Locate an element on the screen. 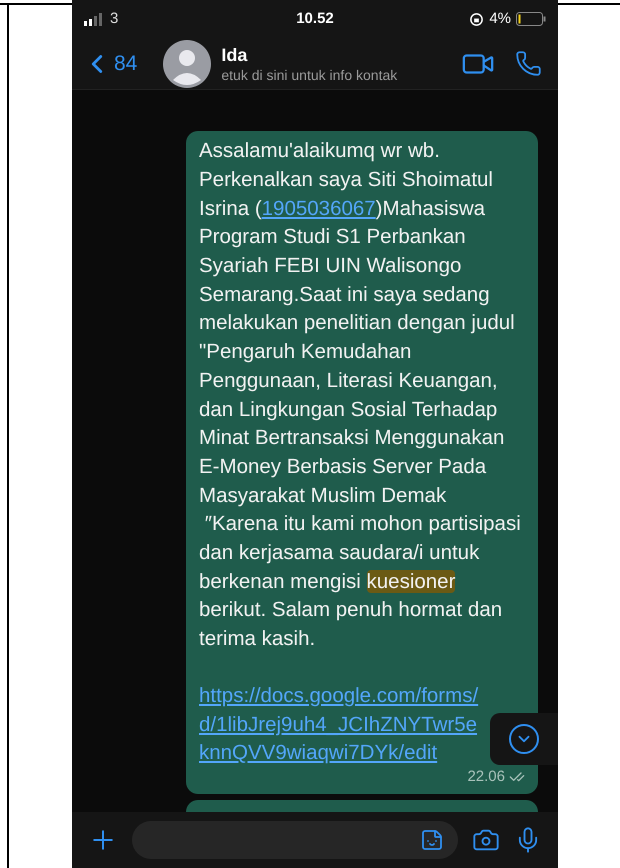 Image resolution: width=620 pixels, height=868 pixels. scroll-down-icon is located at coordinates (524, 739).